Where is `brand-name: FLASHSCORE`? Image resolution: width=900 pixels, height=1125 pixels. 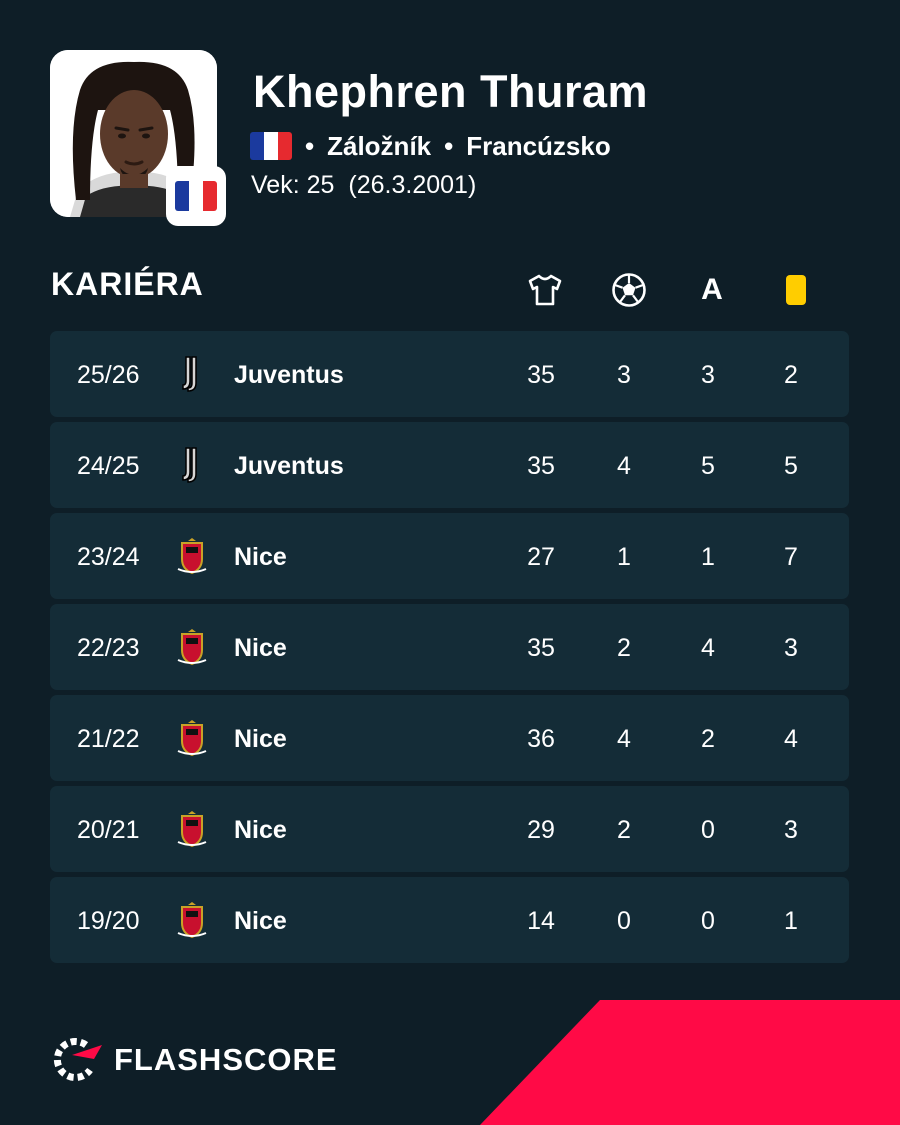
brand-name: FLASHSCORE is located at coordinates (226, 1059).